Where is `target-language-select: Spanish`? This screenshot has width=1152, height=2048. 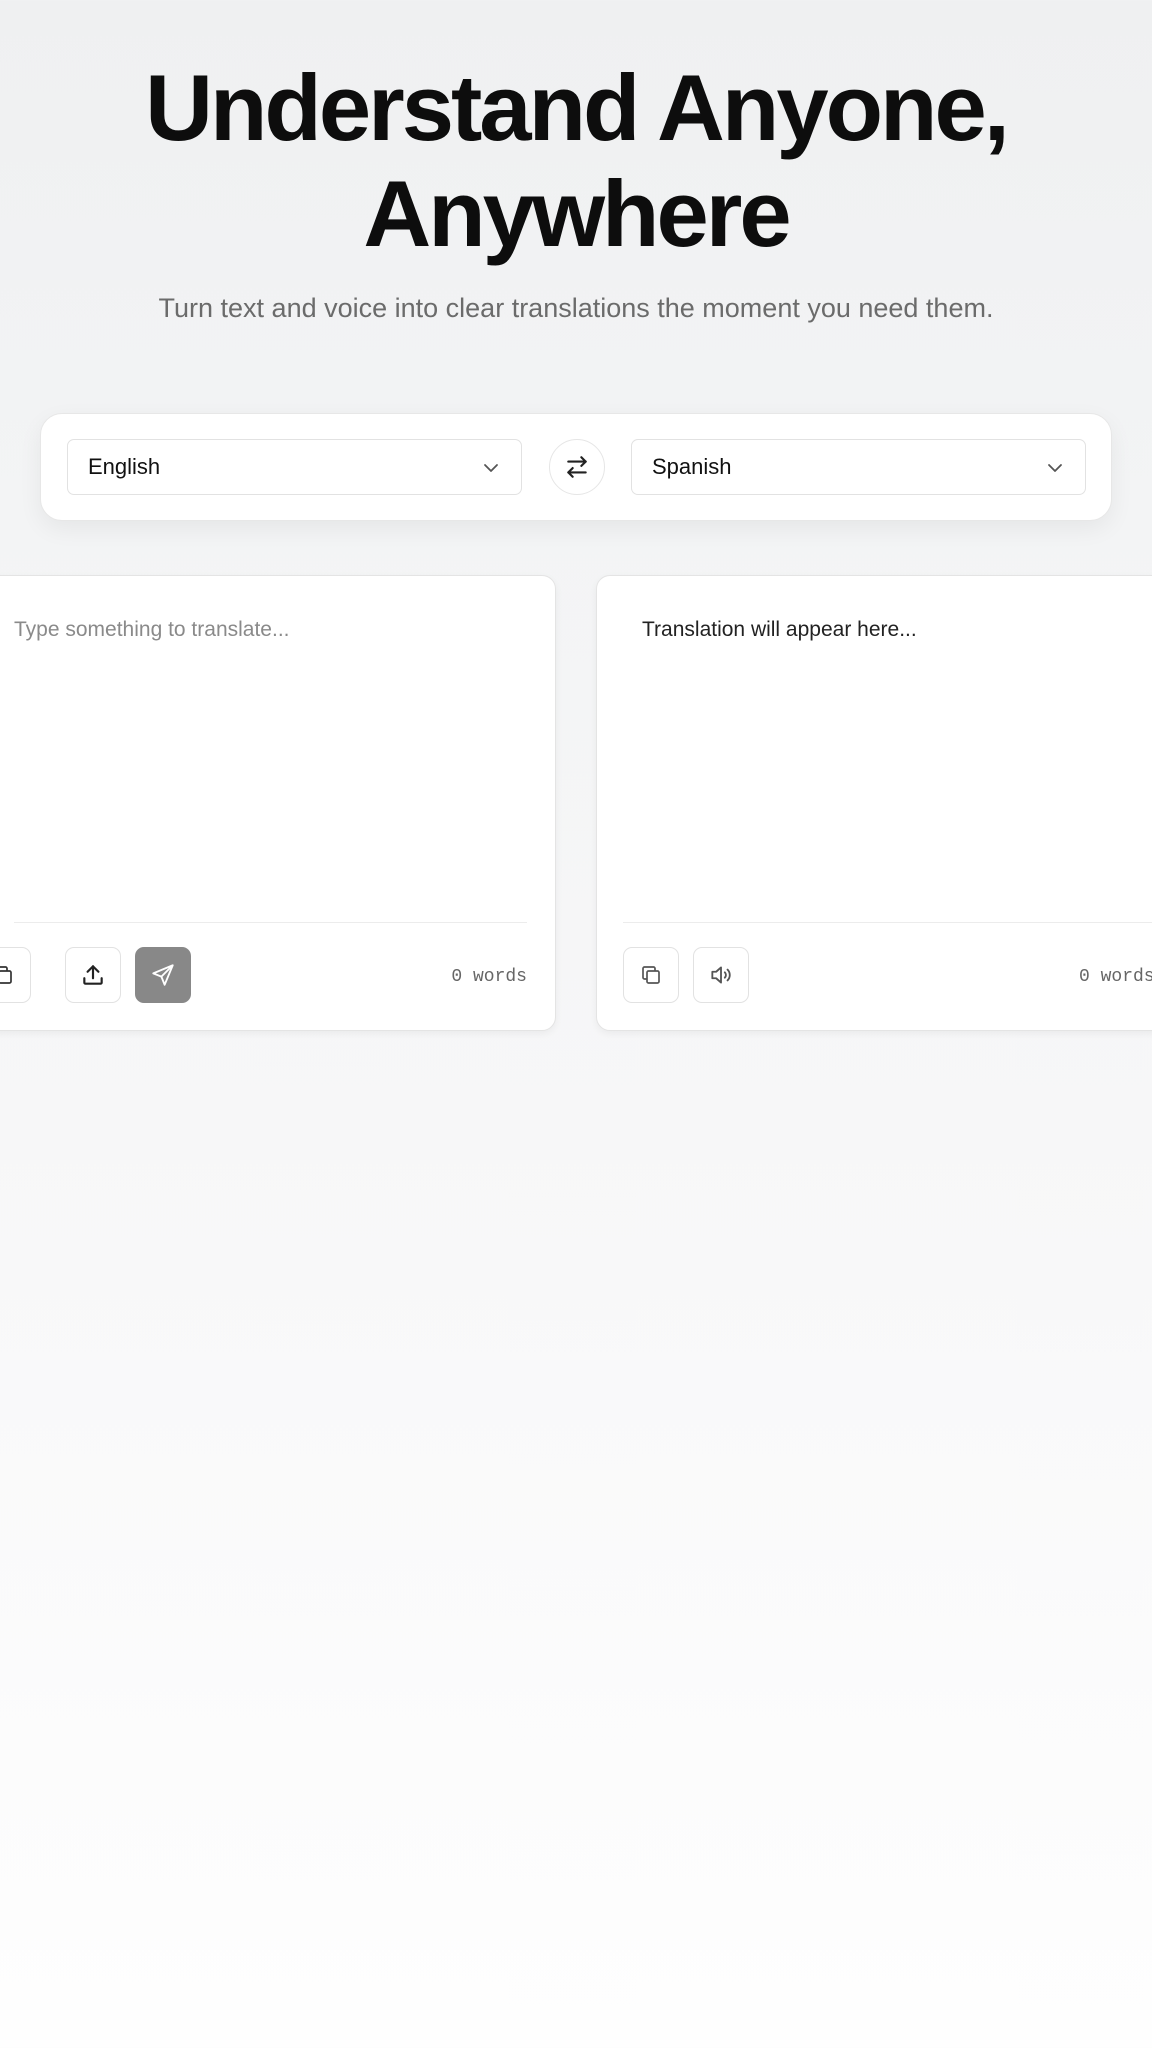
target-language-select: Spanish is located at coordinates (858, 467).